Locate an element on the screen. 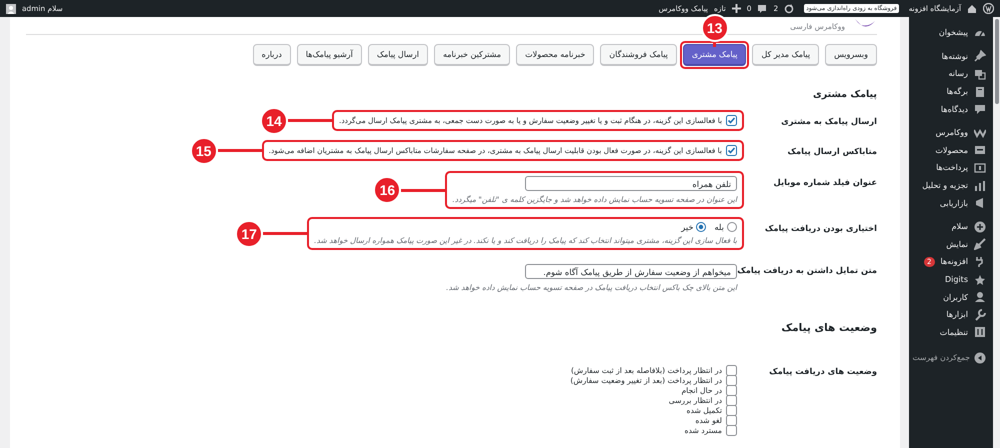 The width and height of the screenshot is (1000, 448). section-heading: وضعیت های پیامک is located at coordinates (828, 328).